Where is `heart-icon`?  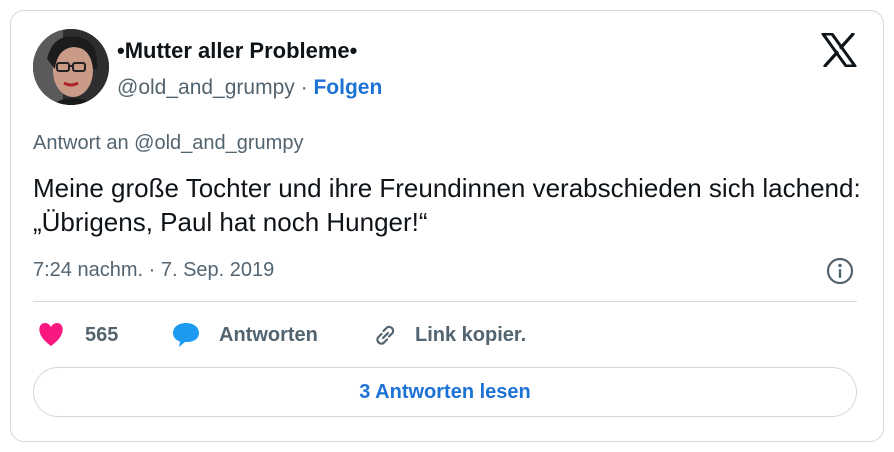 heart-icon is located at coordinates (51, 335).